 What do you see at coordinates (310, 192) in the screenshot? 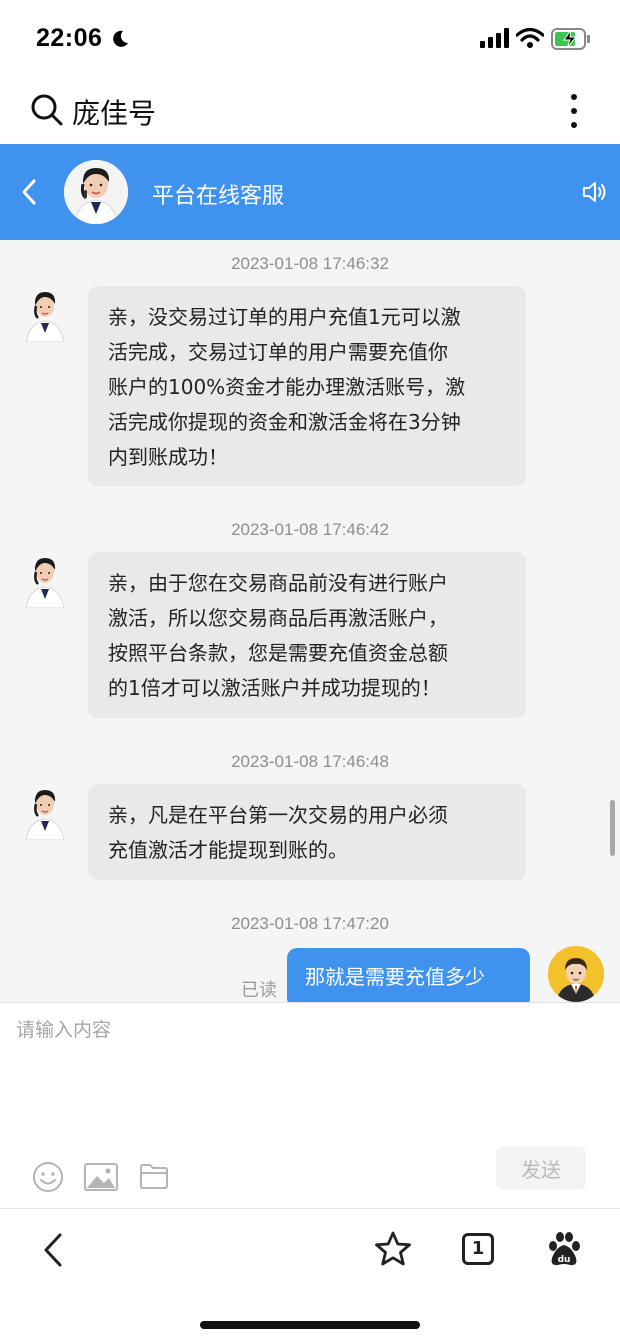
I see `chat-header: 平台在线客服` at bounding box center [310, 192].